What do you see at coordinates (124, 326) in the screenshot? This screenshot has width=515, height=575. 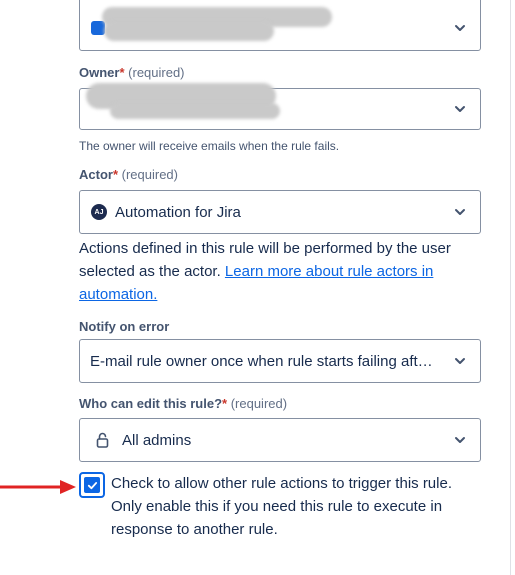 I see `notify-label: Notify on error` at bounding box center [124, 326].